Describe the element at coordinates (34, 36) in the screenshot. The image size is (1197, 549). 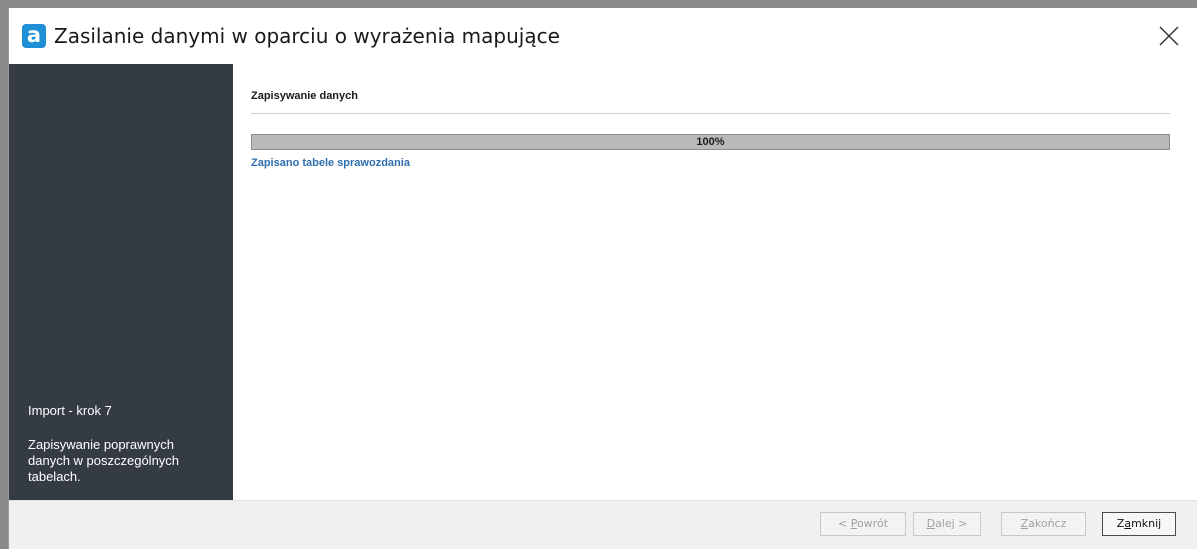
I see `app-logo-icon: a` at that location.